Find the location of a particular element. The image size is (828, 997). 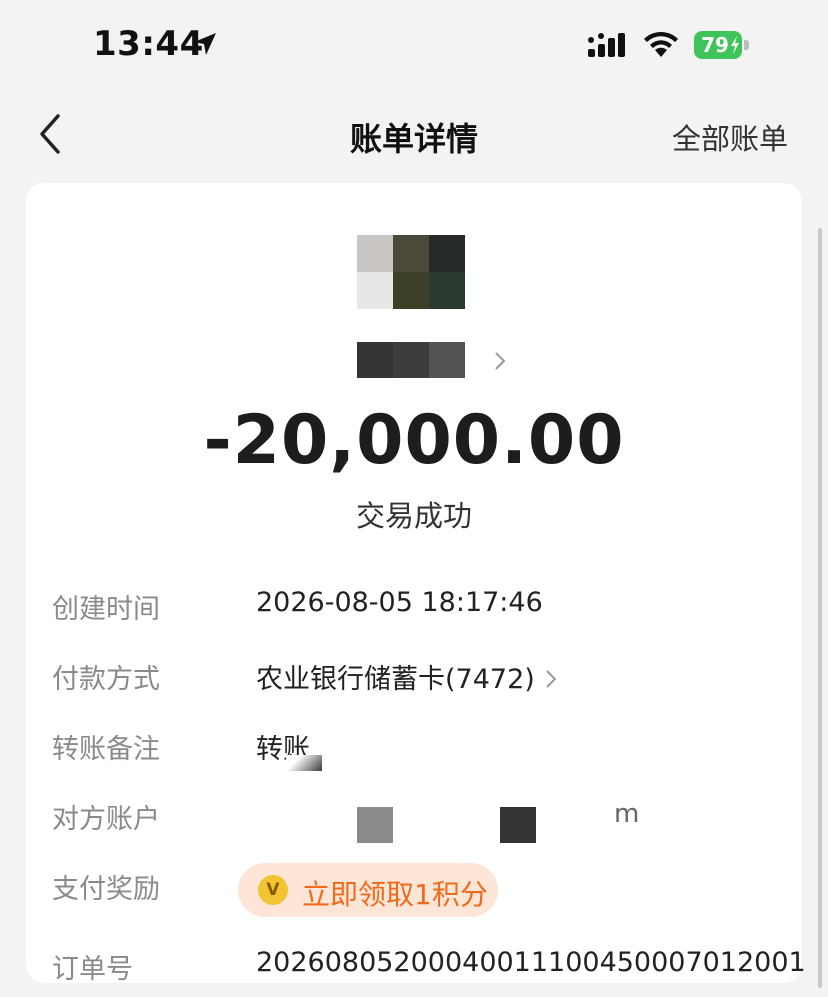

detail-label: 创建时间 is located at coordinates (106, 609).